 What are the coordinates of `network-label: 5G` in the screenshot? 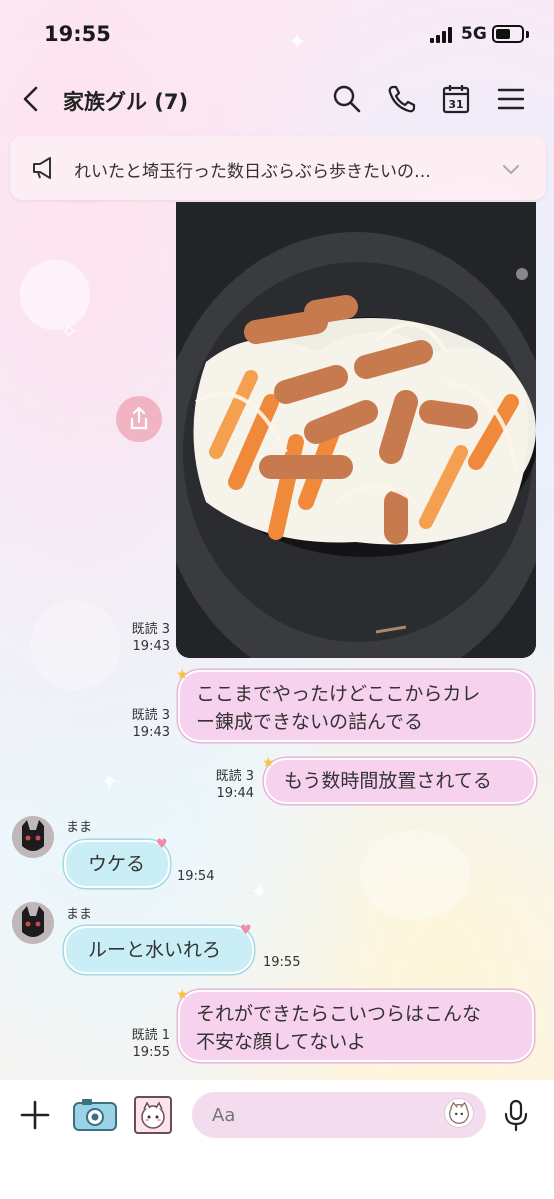 It's located at (474, 34).